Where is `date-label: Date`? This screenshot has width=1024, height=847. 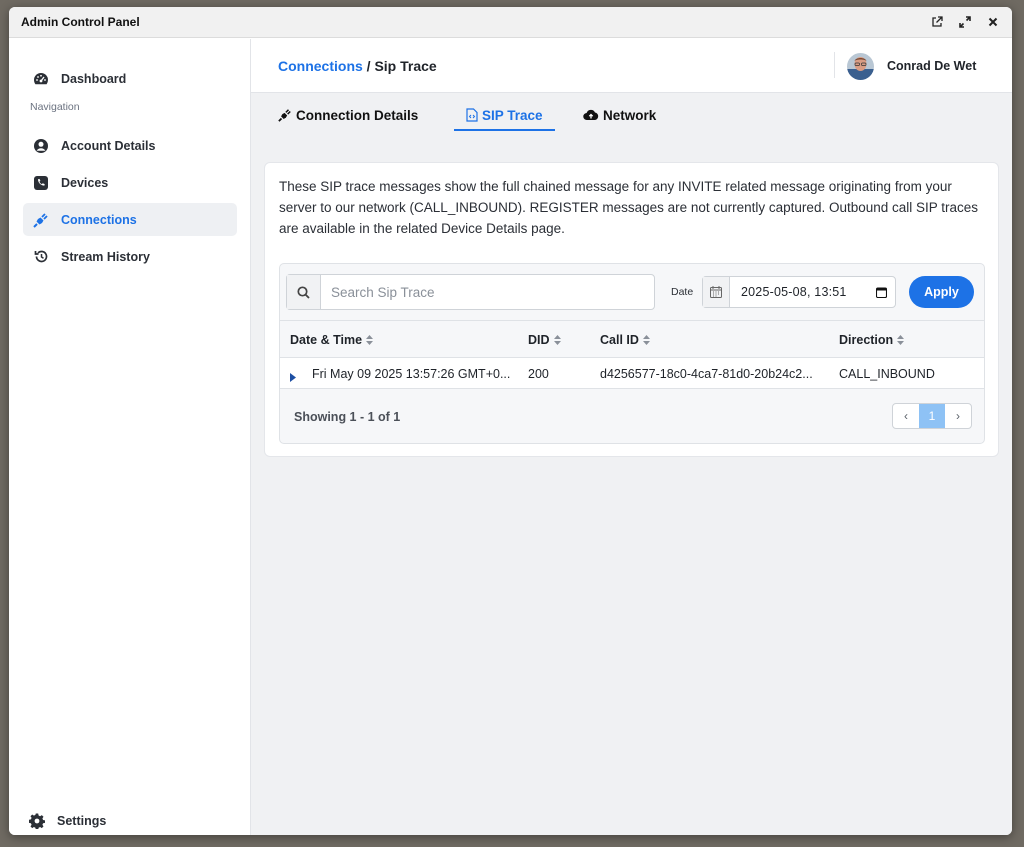
date-label: Date is located at coordinates (682, 292).